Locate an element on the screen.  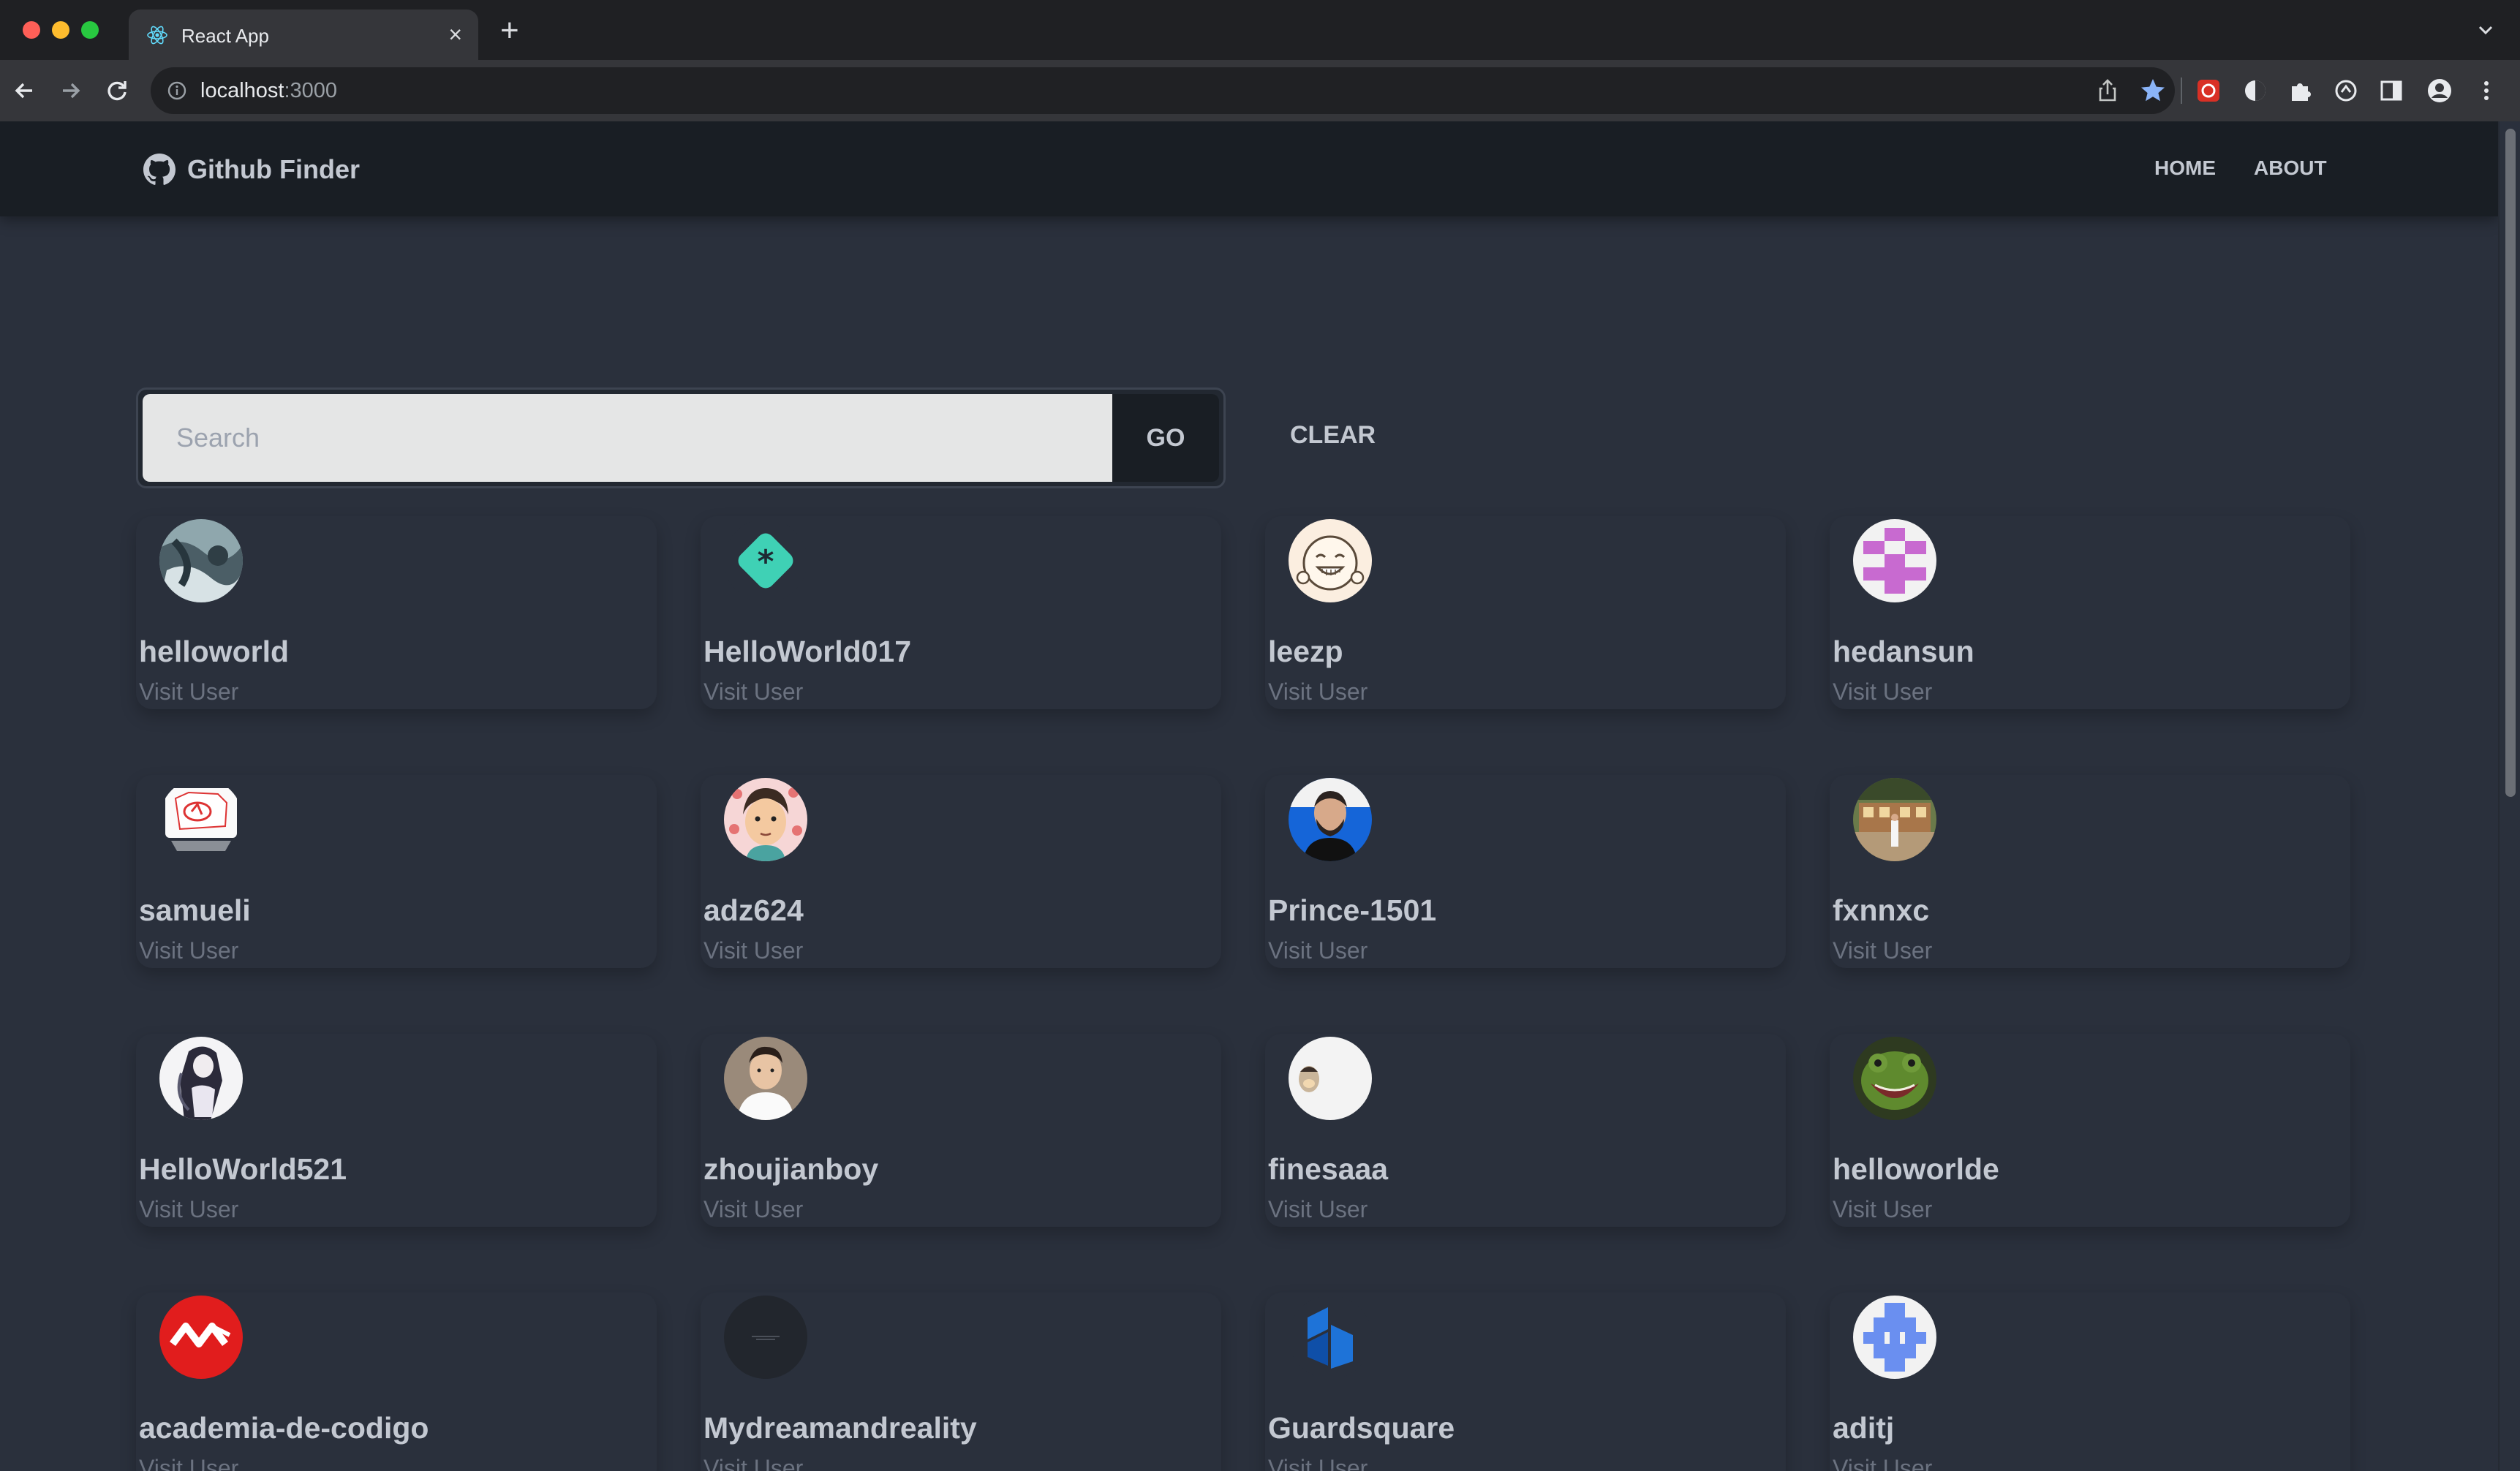
user-card: samueli Visit User is located at coordinates (396, 871).